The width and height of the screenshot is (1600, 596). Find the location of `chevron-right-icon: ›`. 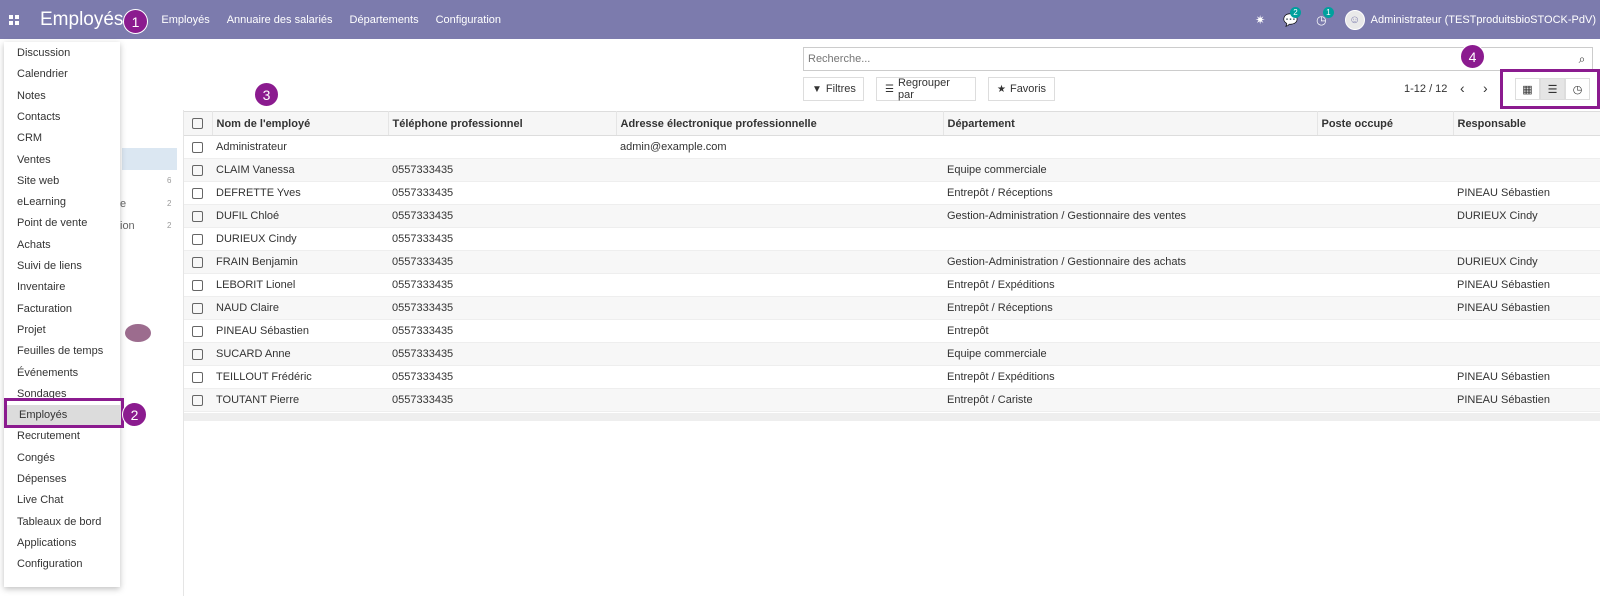

chevron-right-icon: › is located at coordinates (1485, 88).